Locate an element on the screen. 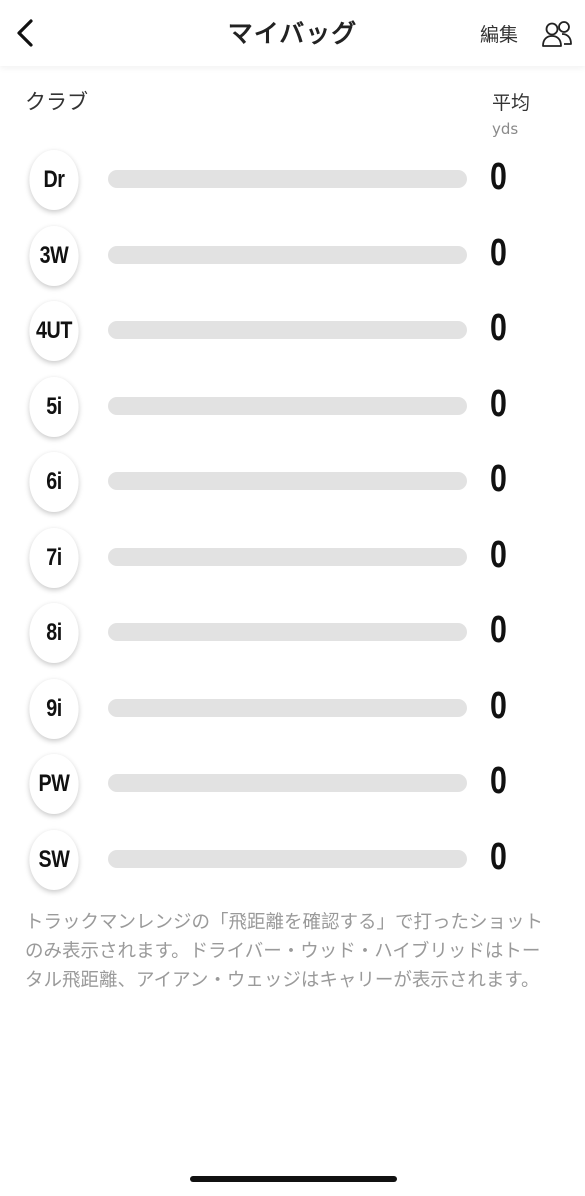 The width and height of the screenshot is (585, 1196). app-header: マイバッグ 編集 is located at coordinates (292, 33).